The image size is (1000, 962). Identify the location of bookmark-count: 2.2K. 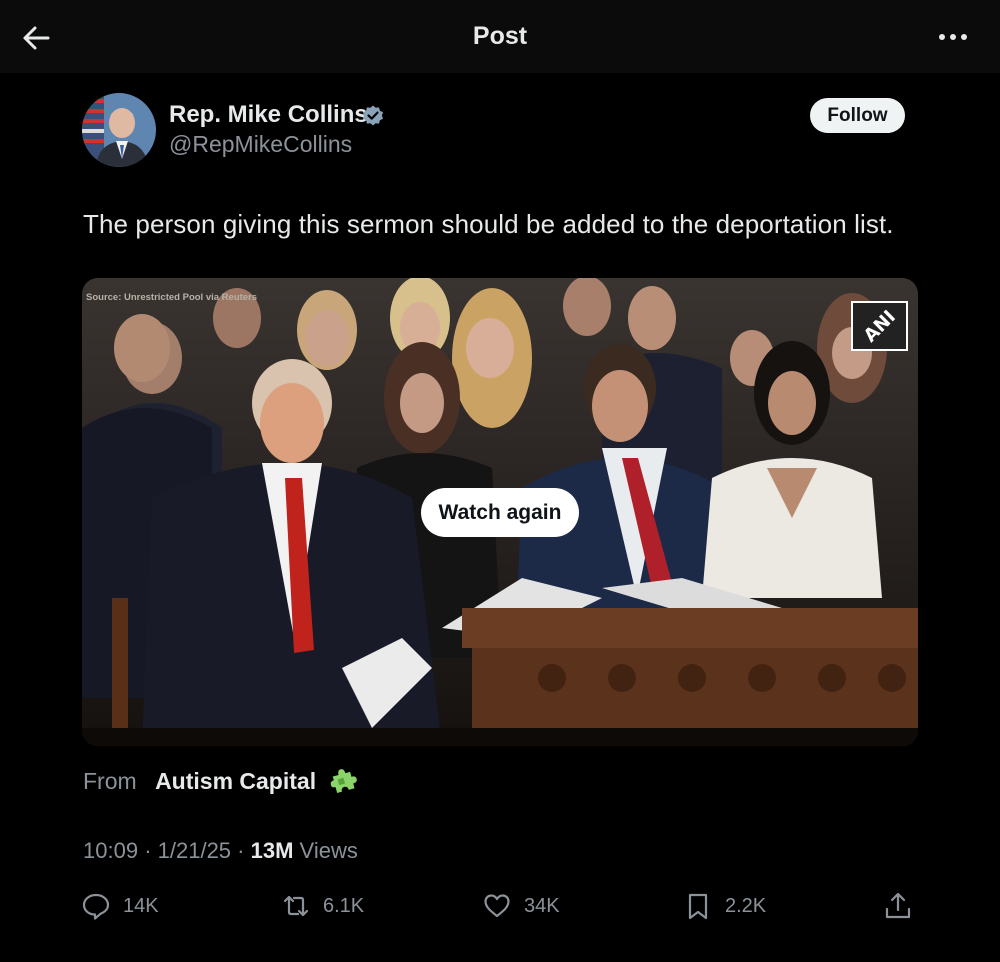
(746, 905).